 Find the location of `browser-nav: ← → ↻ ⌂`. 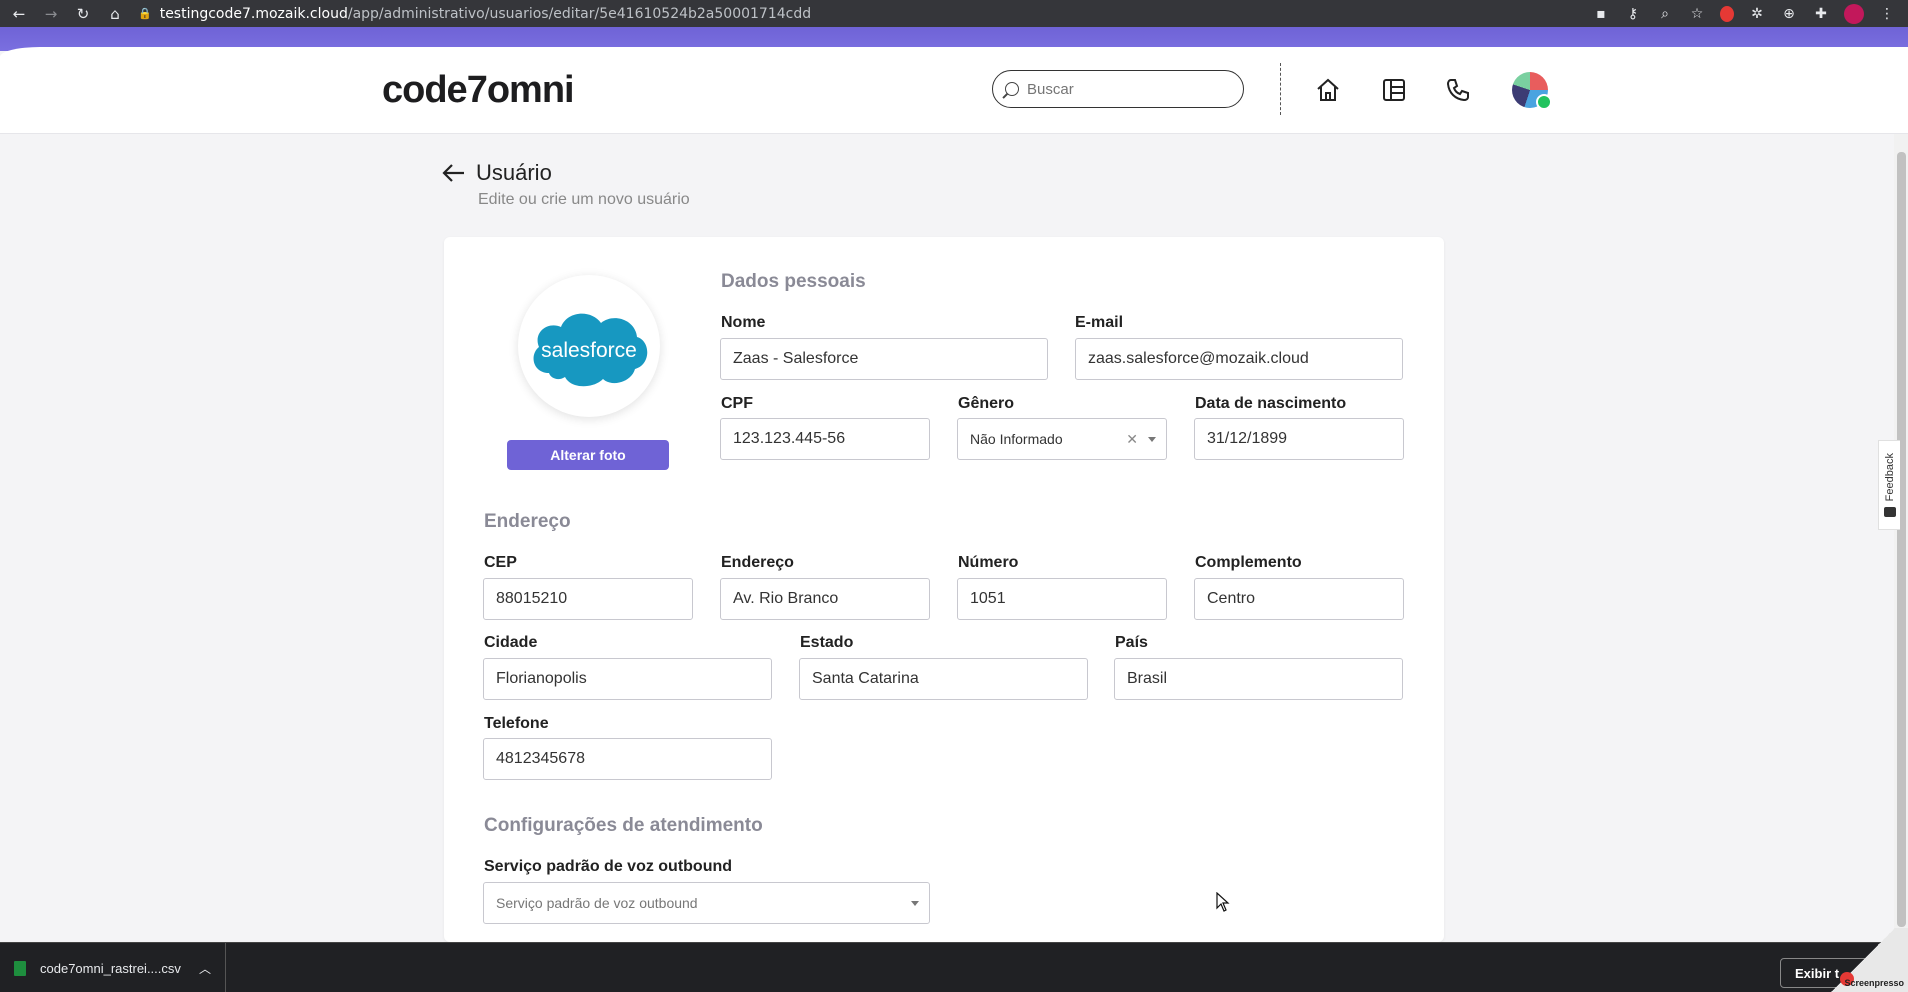

browser-nav: ← → ↻ ⌂ is located at coordinates (67, 14).